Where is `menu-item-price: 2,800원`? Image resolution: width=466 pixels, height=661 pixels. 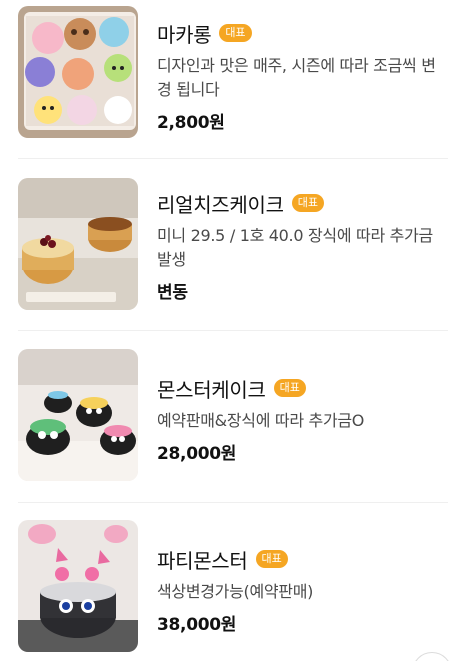
menu-item-price: 2,800원 is located at coordinates (191, 123).